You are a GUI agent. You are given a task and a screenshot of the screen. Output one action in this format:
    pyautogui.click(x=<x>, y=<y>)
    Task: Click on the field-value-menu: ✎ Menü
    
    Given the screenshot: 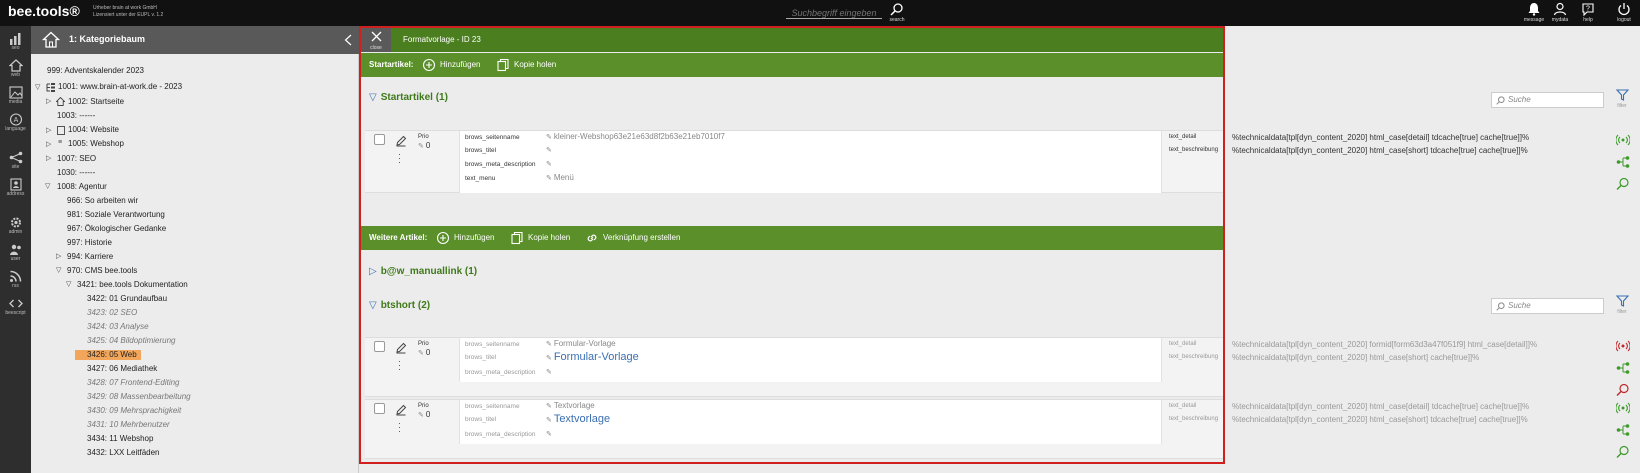 What is the action you would take?
    pyautogui.click(x=560, y=177)
    